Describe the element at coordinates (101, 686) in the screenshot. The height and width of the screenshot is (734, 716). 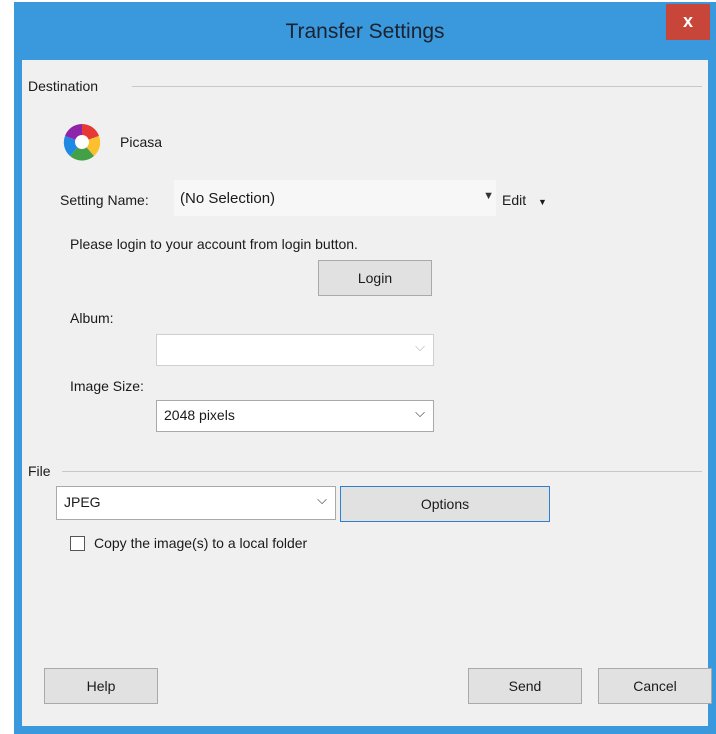
I see `help-button: Help` at that location.